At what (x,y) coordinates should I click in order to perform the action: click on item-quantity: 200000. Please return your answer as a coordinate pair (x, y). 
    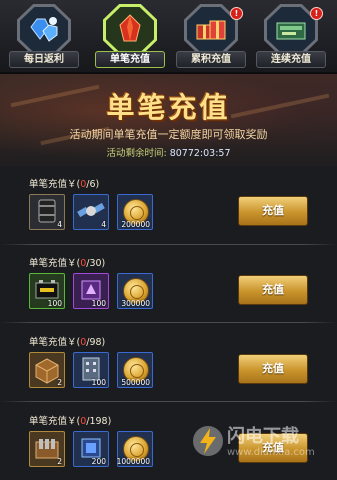
    Looking at the image, I should click on (135, 224).